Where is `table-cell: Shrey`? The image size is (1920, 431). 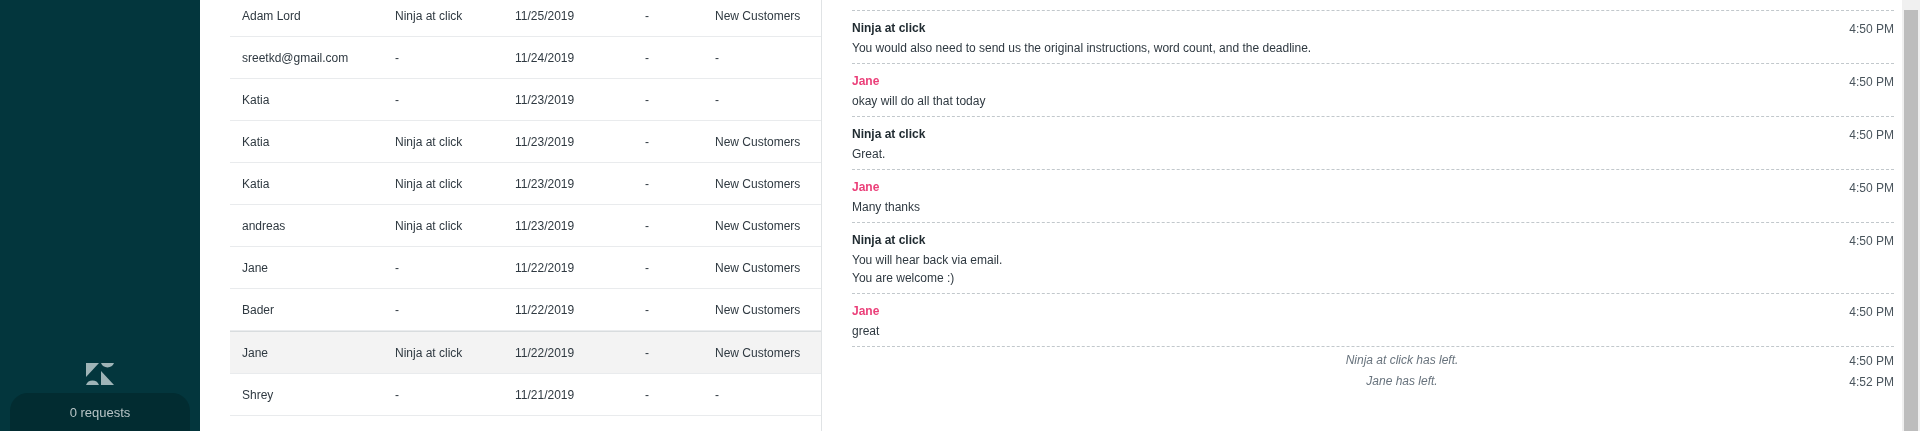 table-cell: Shrey is located at coordinates (258, 394).